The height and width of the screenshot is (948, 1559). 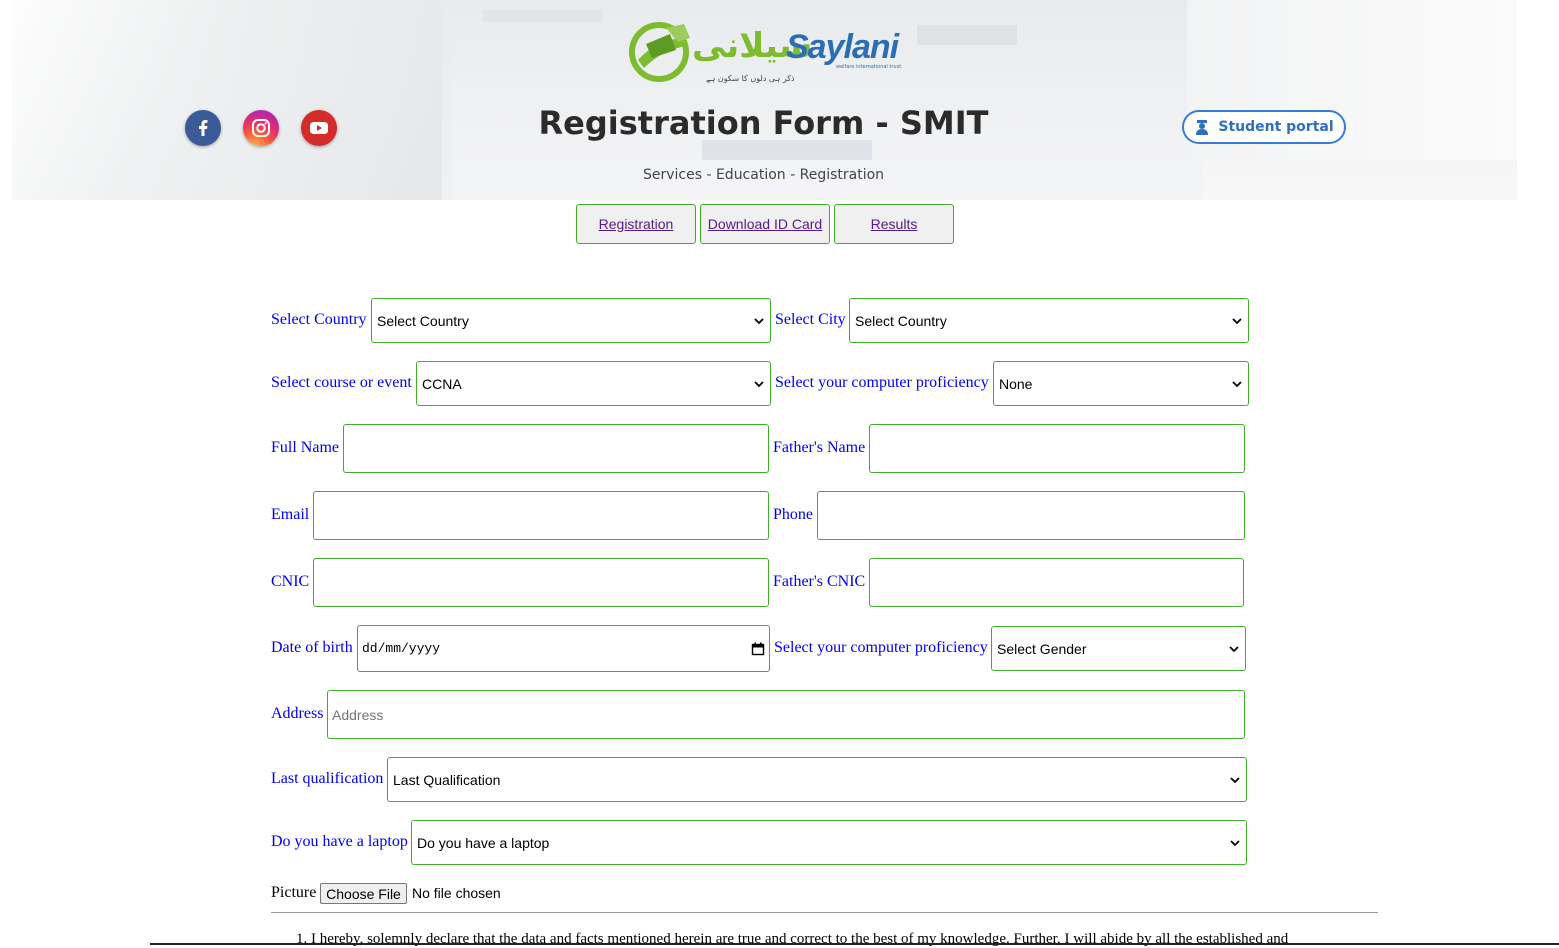 What do you see at coordinates (810, 319) in the screenshot?
I see `city-label: Select City` at bounding box center [810, 319].